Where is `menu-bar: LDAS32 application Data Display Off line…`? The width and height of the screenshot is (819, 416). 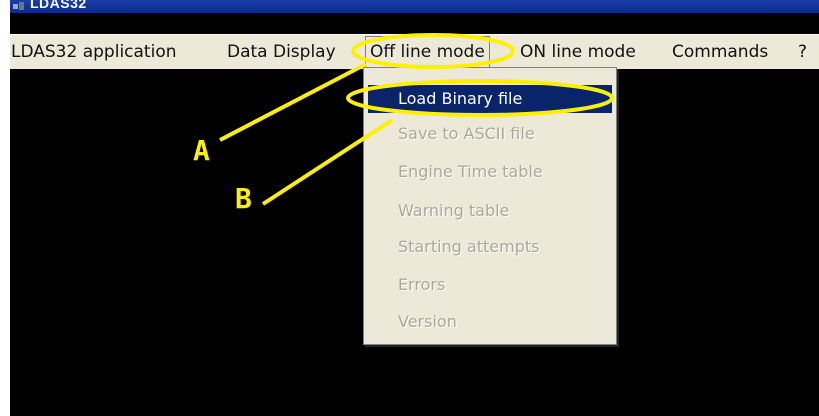
menu-bar: LDAS32 application Data Display Off line… is located at coordinates (414, 51).